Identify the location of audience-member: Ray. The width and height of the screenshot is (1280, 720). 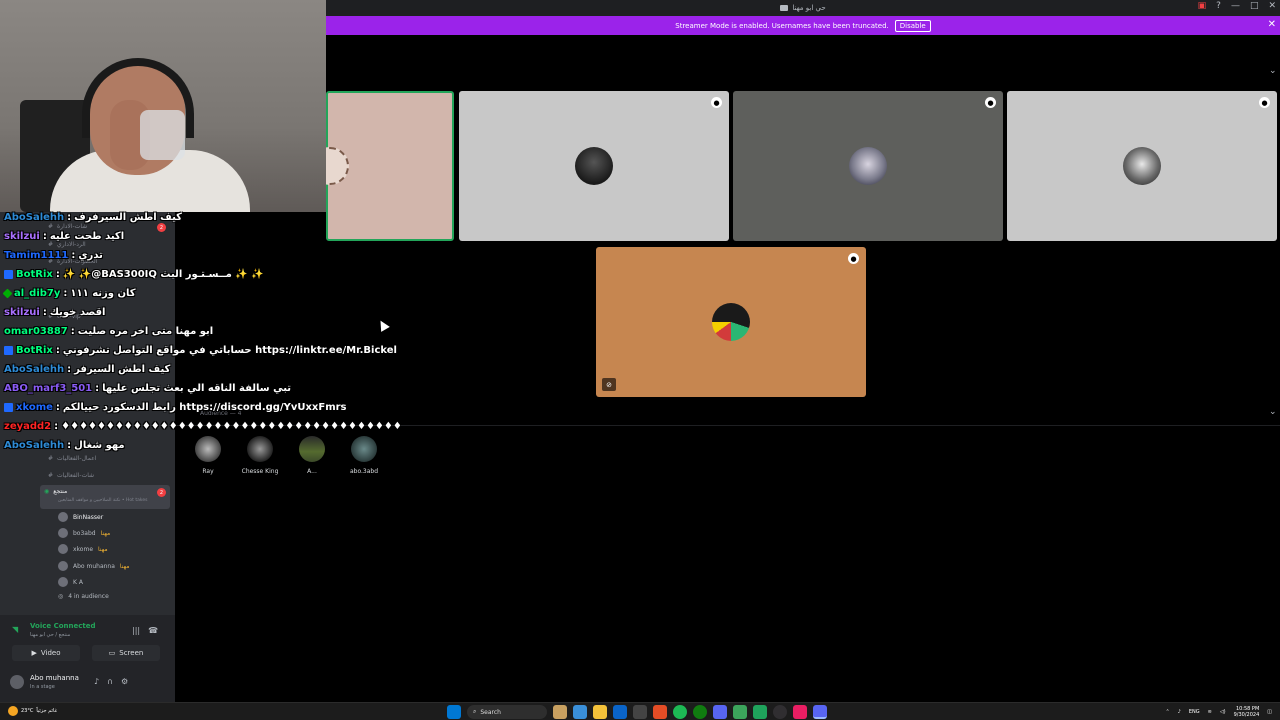
(208, 455).